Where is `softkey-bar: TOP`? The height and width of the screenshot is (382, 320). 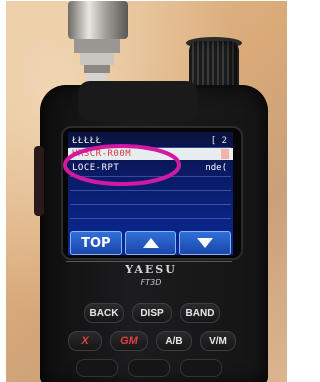 softkey-bar: TOP is located at coordinates (150, 243).